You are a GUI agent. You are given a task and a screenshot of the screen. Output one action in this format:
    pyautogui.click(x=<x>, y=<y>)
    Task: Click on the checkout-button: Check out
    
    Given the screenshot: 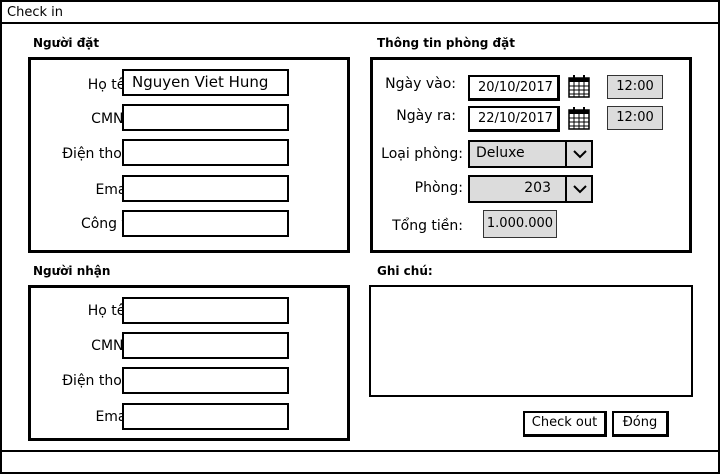 What is the action you would take?
    pyautogui.click(x=565, y=424)
    